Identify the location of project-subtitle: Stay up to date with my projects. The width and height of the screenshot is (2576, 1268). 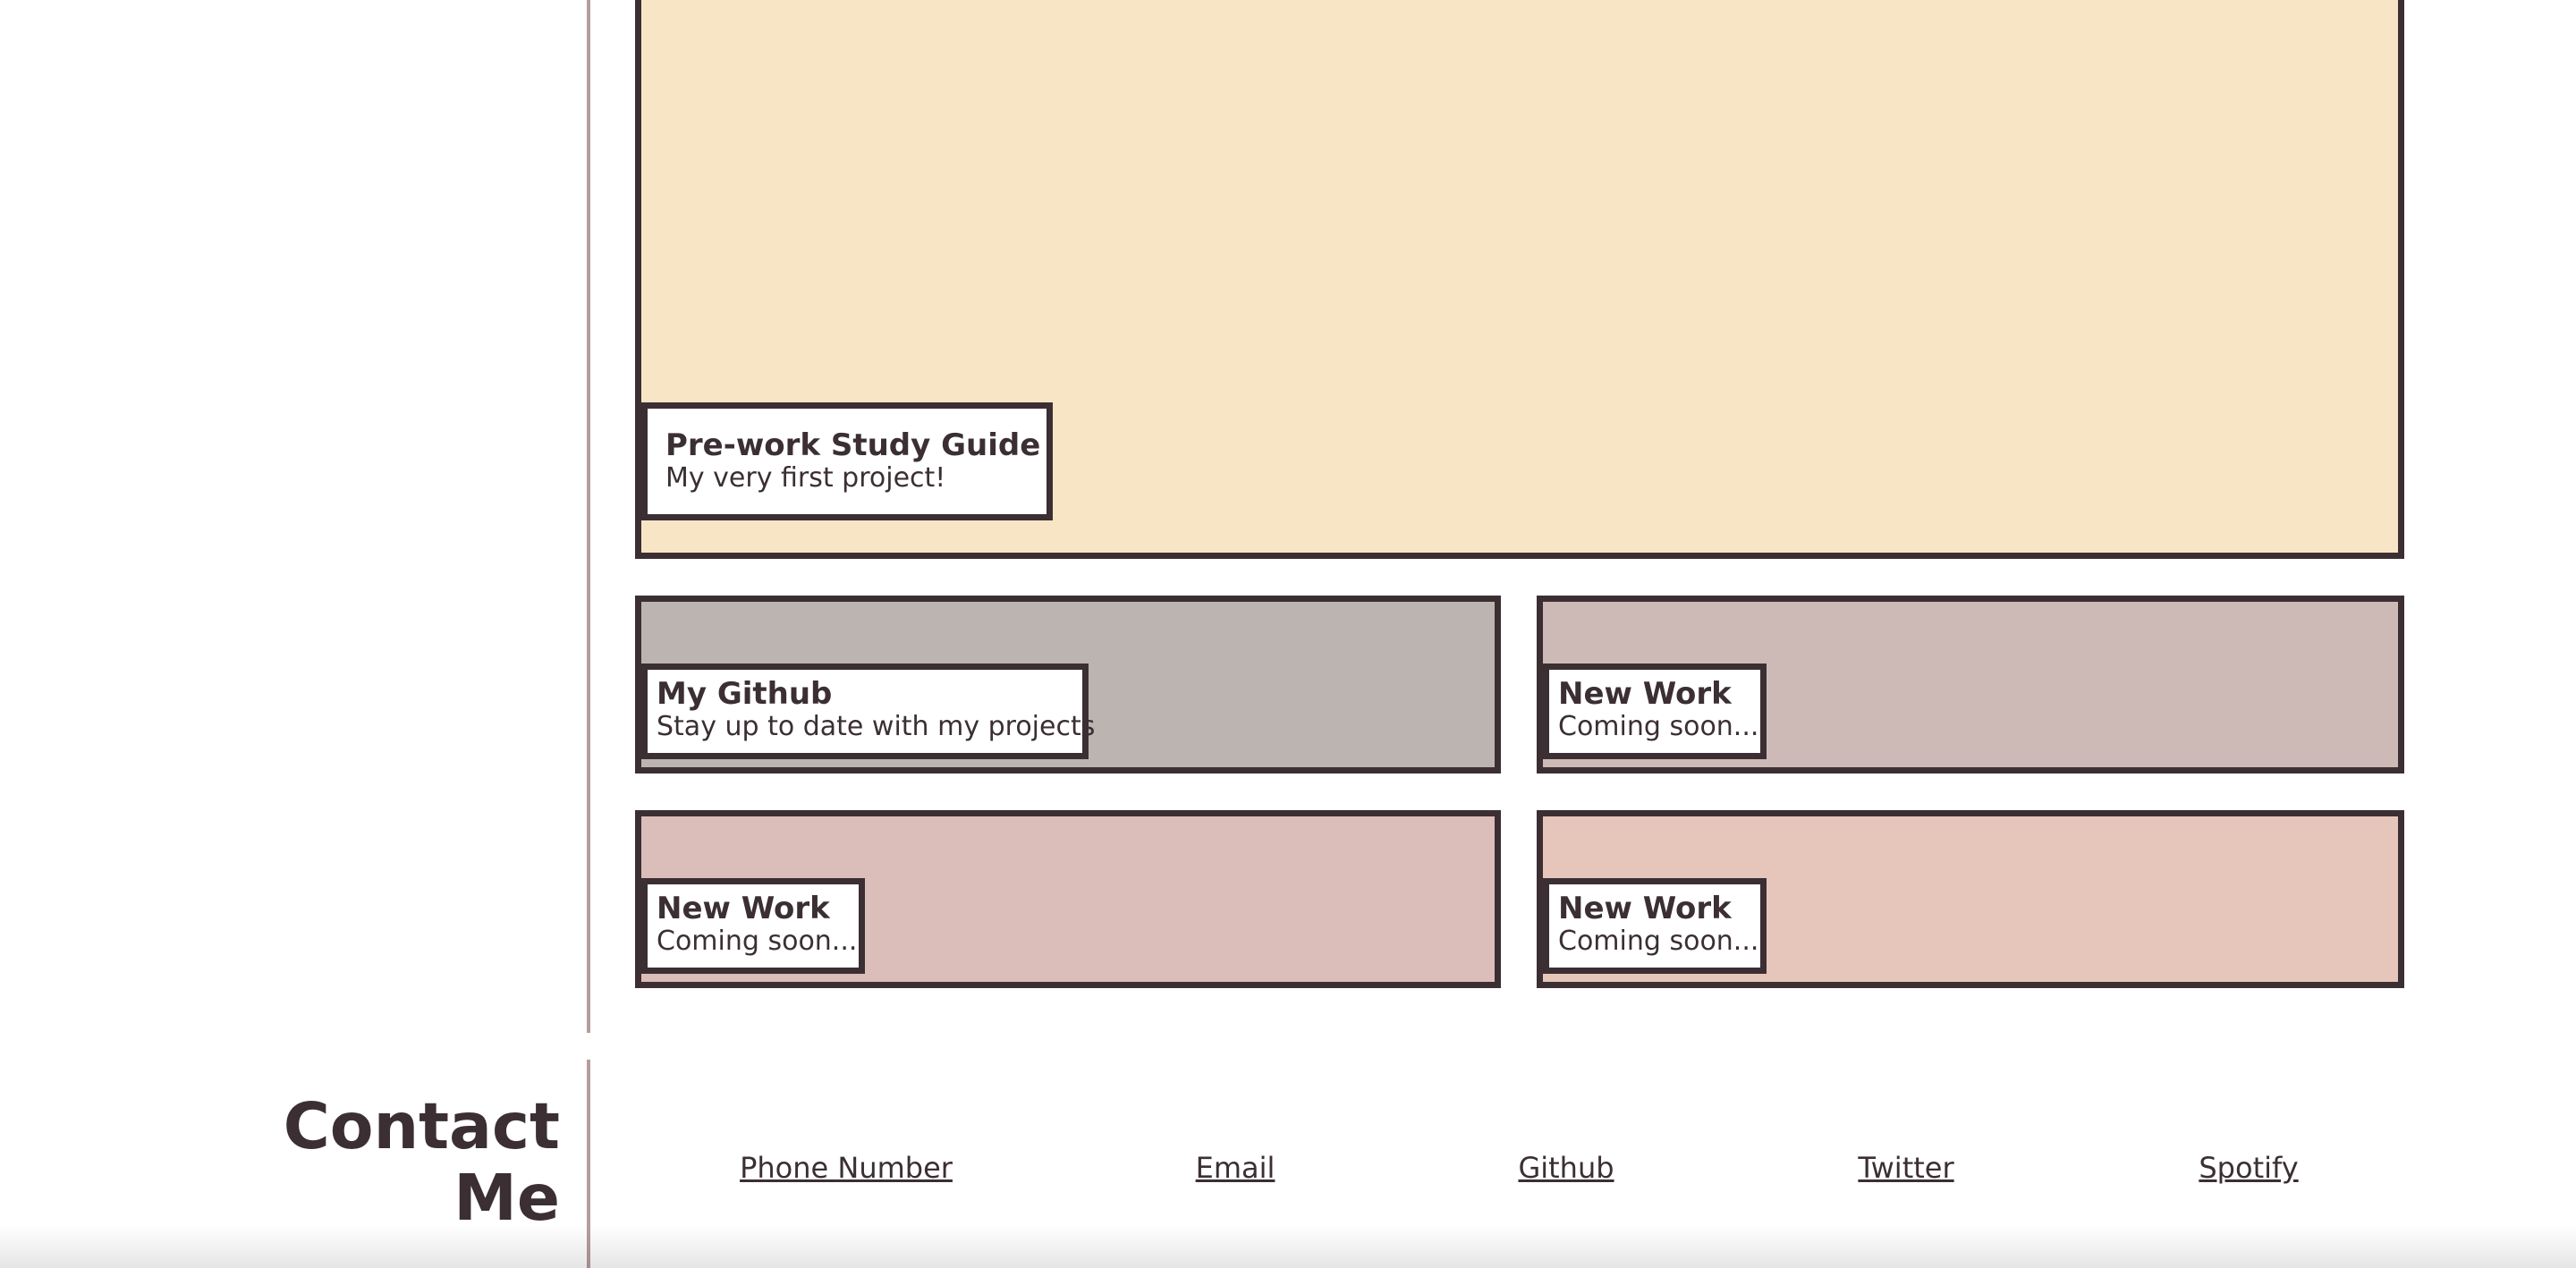
(876, 726).